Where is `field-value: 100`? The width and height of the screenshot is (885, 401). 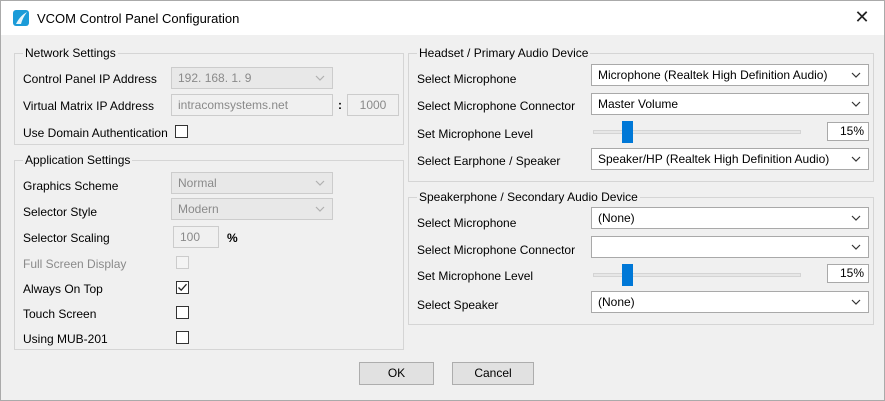
field-value: 100 is located at coordinates (190, 237).